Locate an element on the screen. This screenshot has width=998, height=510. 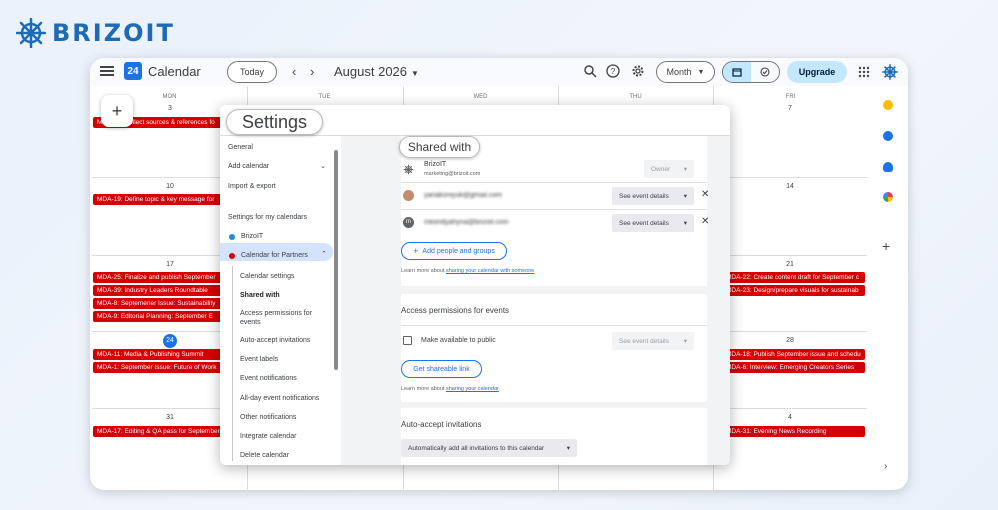
calendar-view-toggle is located at coordinates (737, 72).